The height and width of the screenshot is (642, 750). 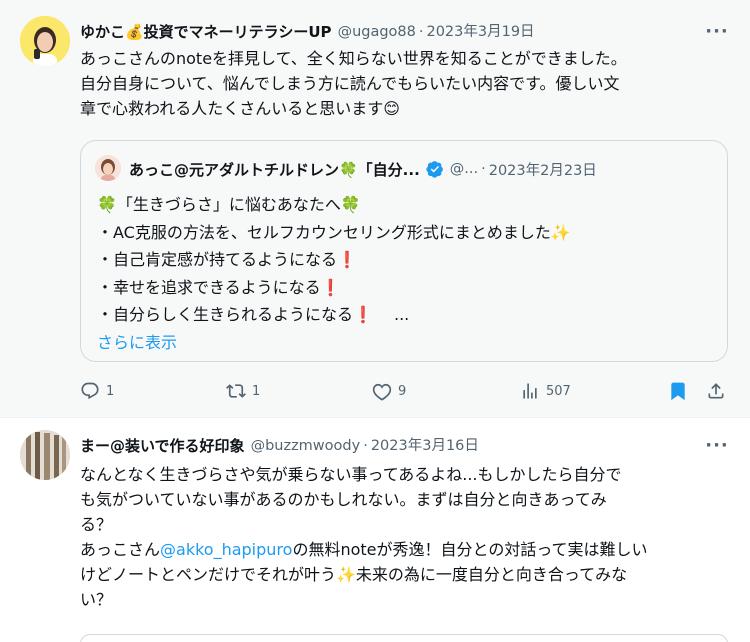 I want to click on quoted-avatar, so click(x=108, y=168).